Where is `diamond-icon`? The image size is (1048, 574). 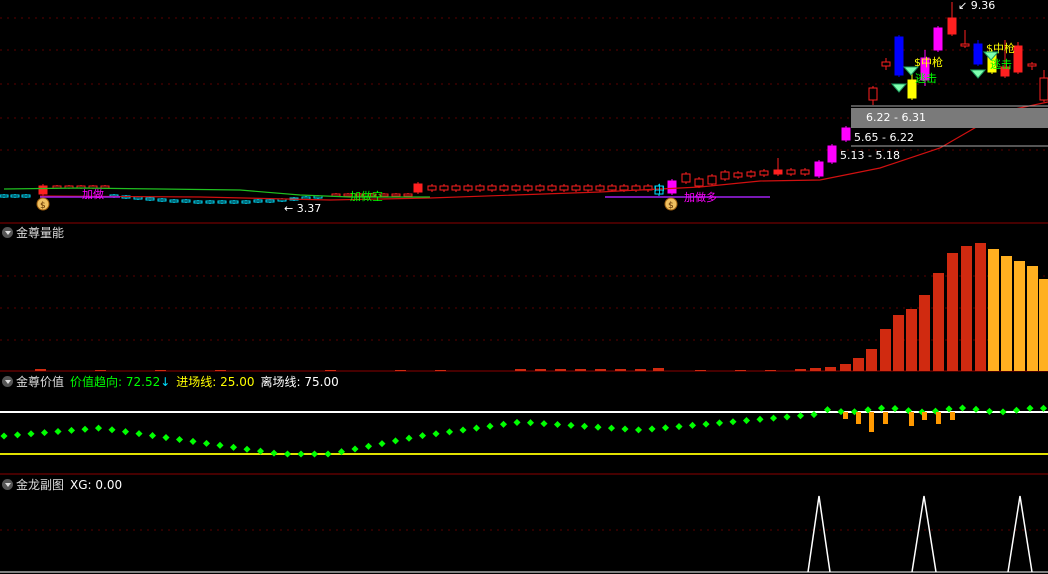
diamond-icon is located at coordinates (899, 88).